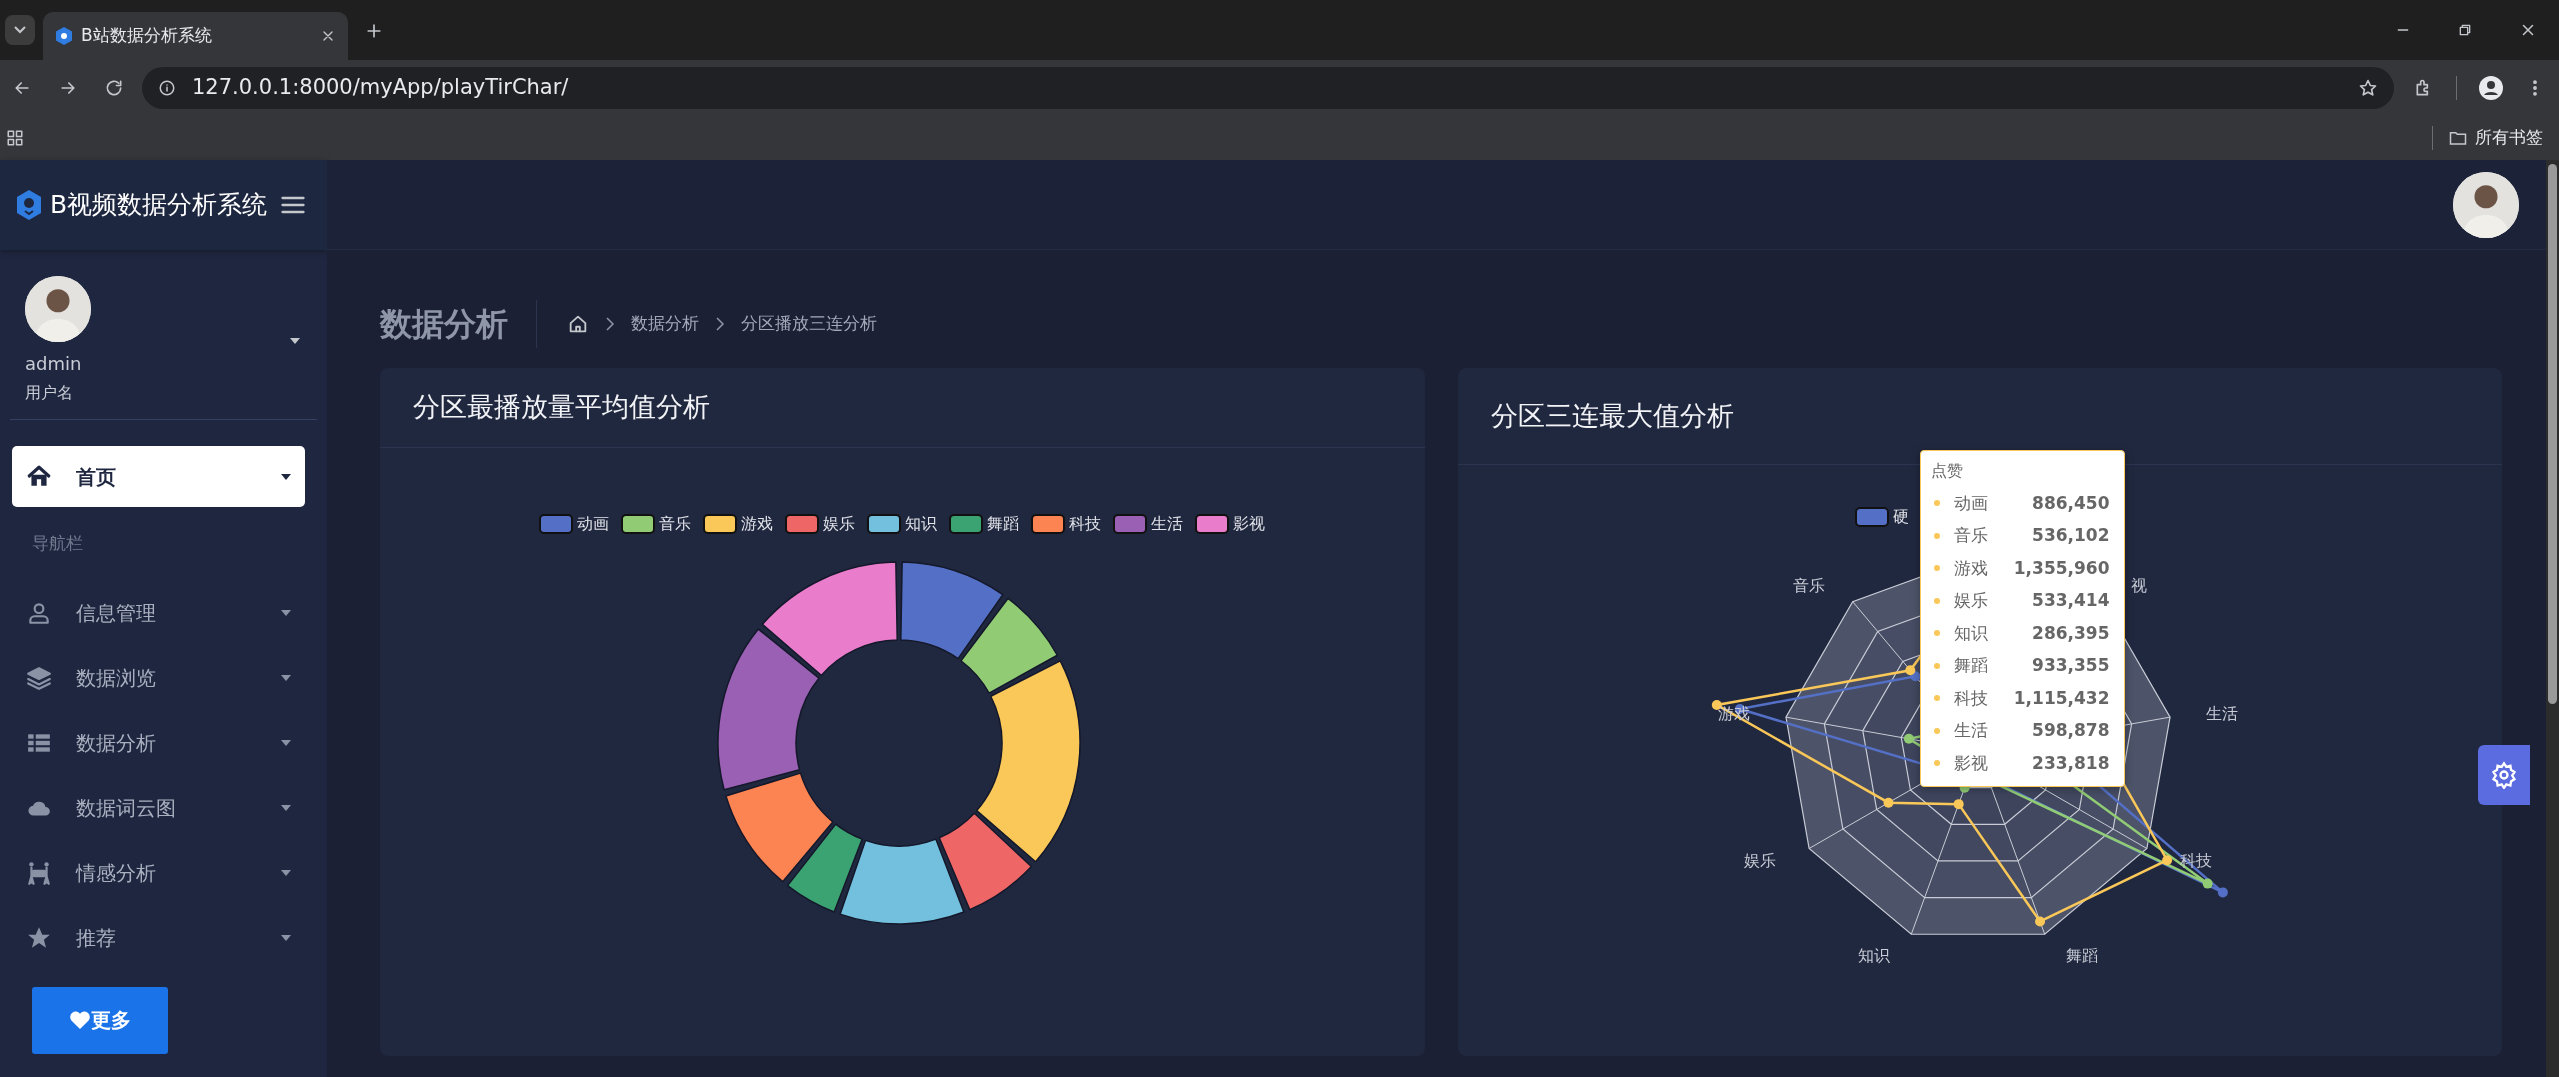 This screenshot has width=2559, height=1077. What do you see at coordinates (2071, 600) in the screenshot?
I see `tooltip-value: 533,414` at bounding box center [2071, 600].